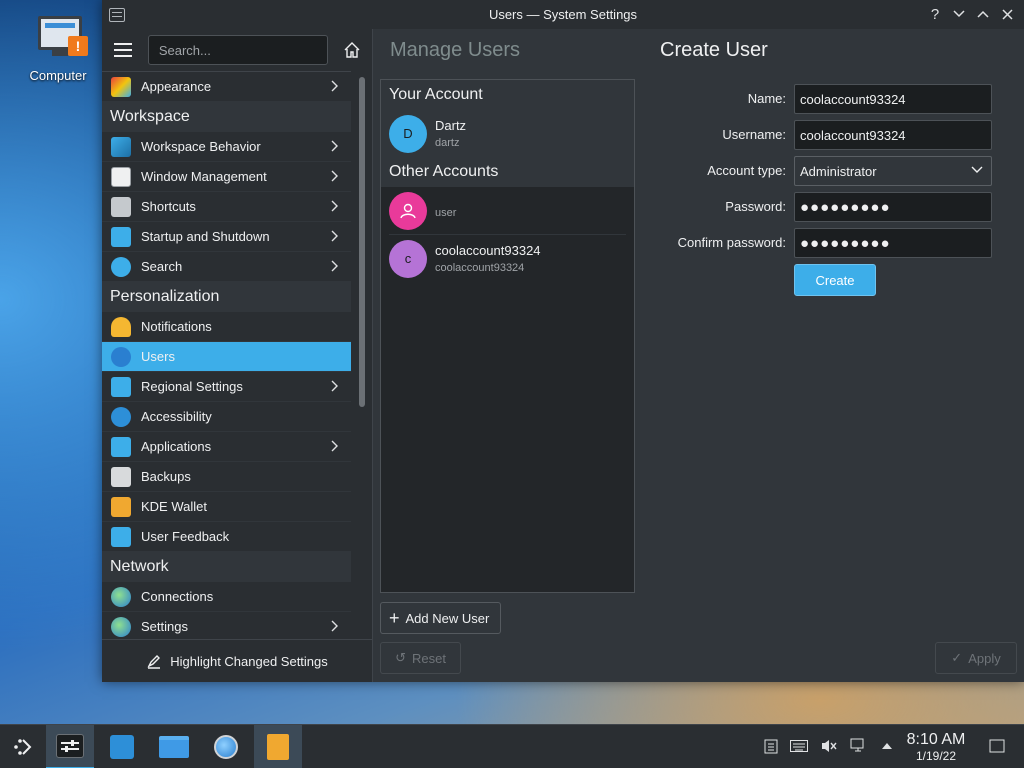  I want to click on sidebar-item-kde-wallet: KDE Wallet, so click(226, 507).